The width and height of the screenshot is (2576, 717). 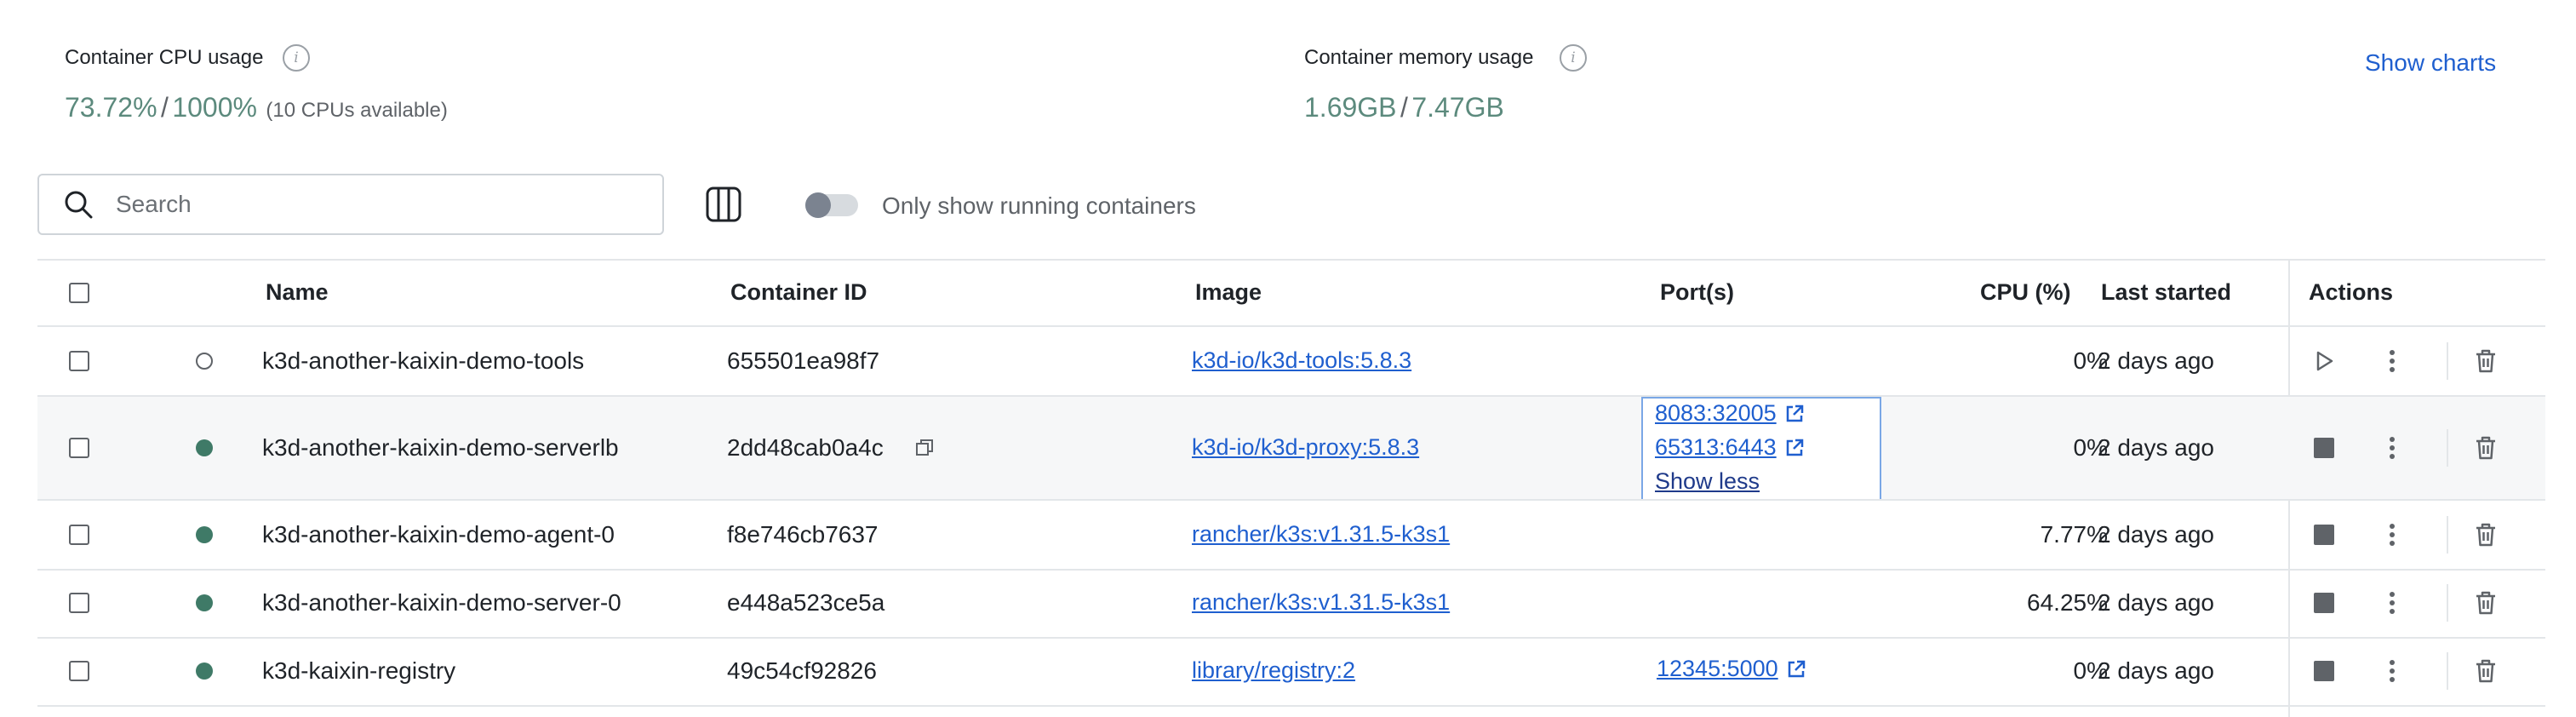 What do you see at coordinates (1039, 205) in the screenshot?
I see `running-only-label: Only show running containers` at bounding box center [1039, 205].